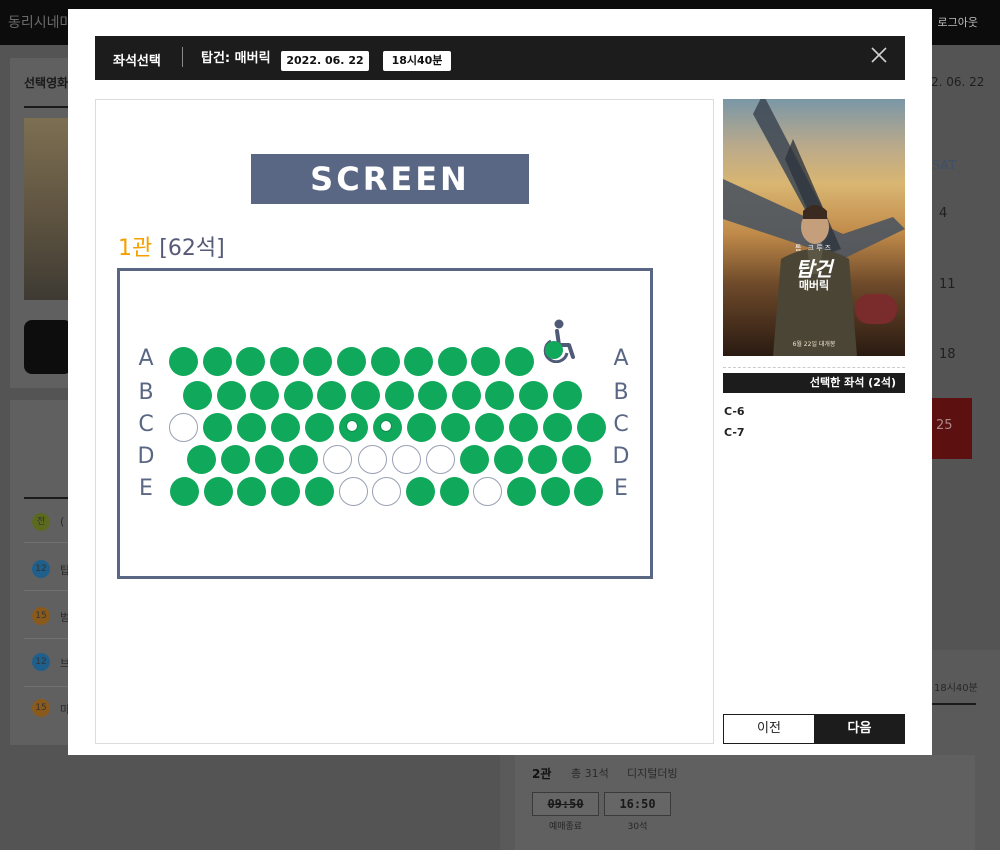 The image size is (1000, 850). Describe the element at coordinates (637, 827) in the screenshot. I see `showtime-status: 30석` at that location.